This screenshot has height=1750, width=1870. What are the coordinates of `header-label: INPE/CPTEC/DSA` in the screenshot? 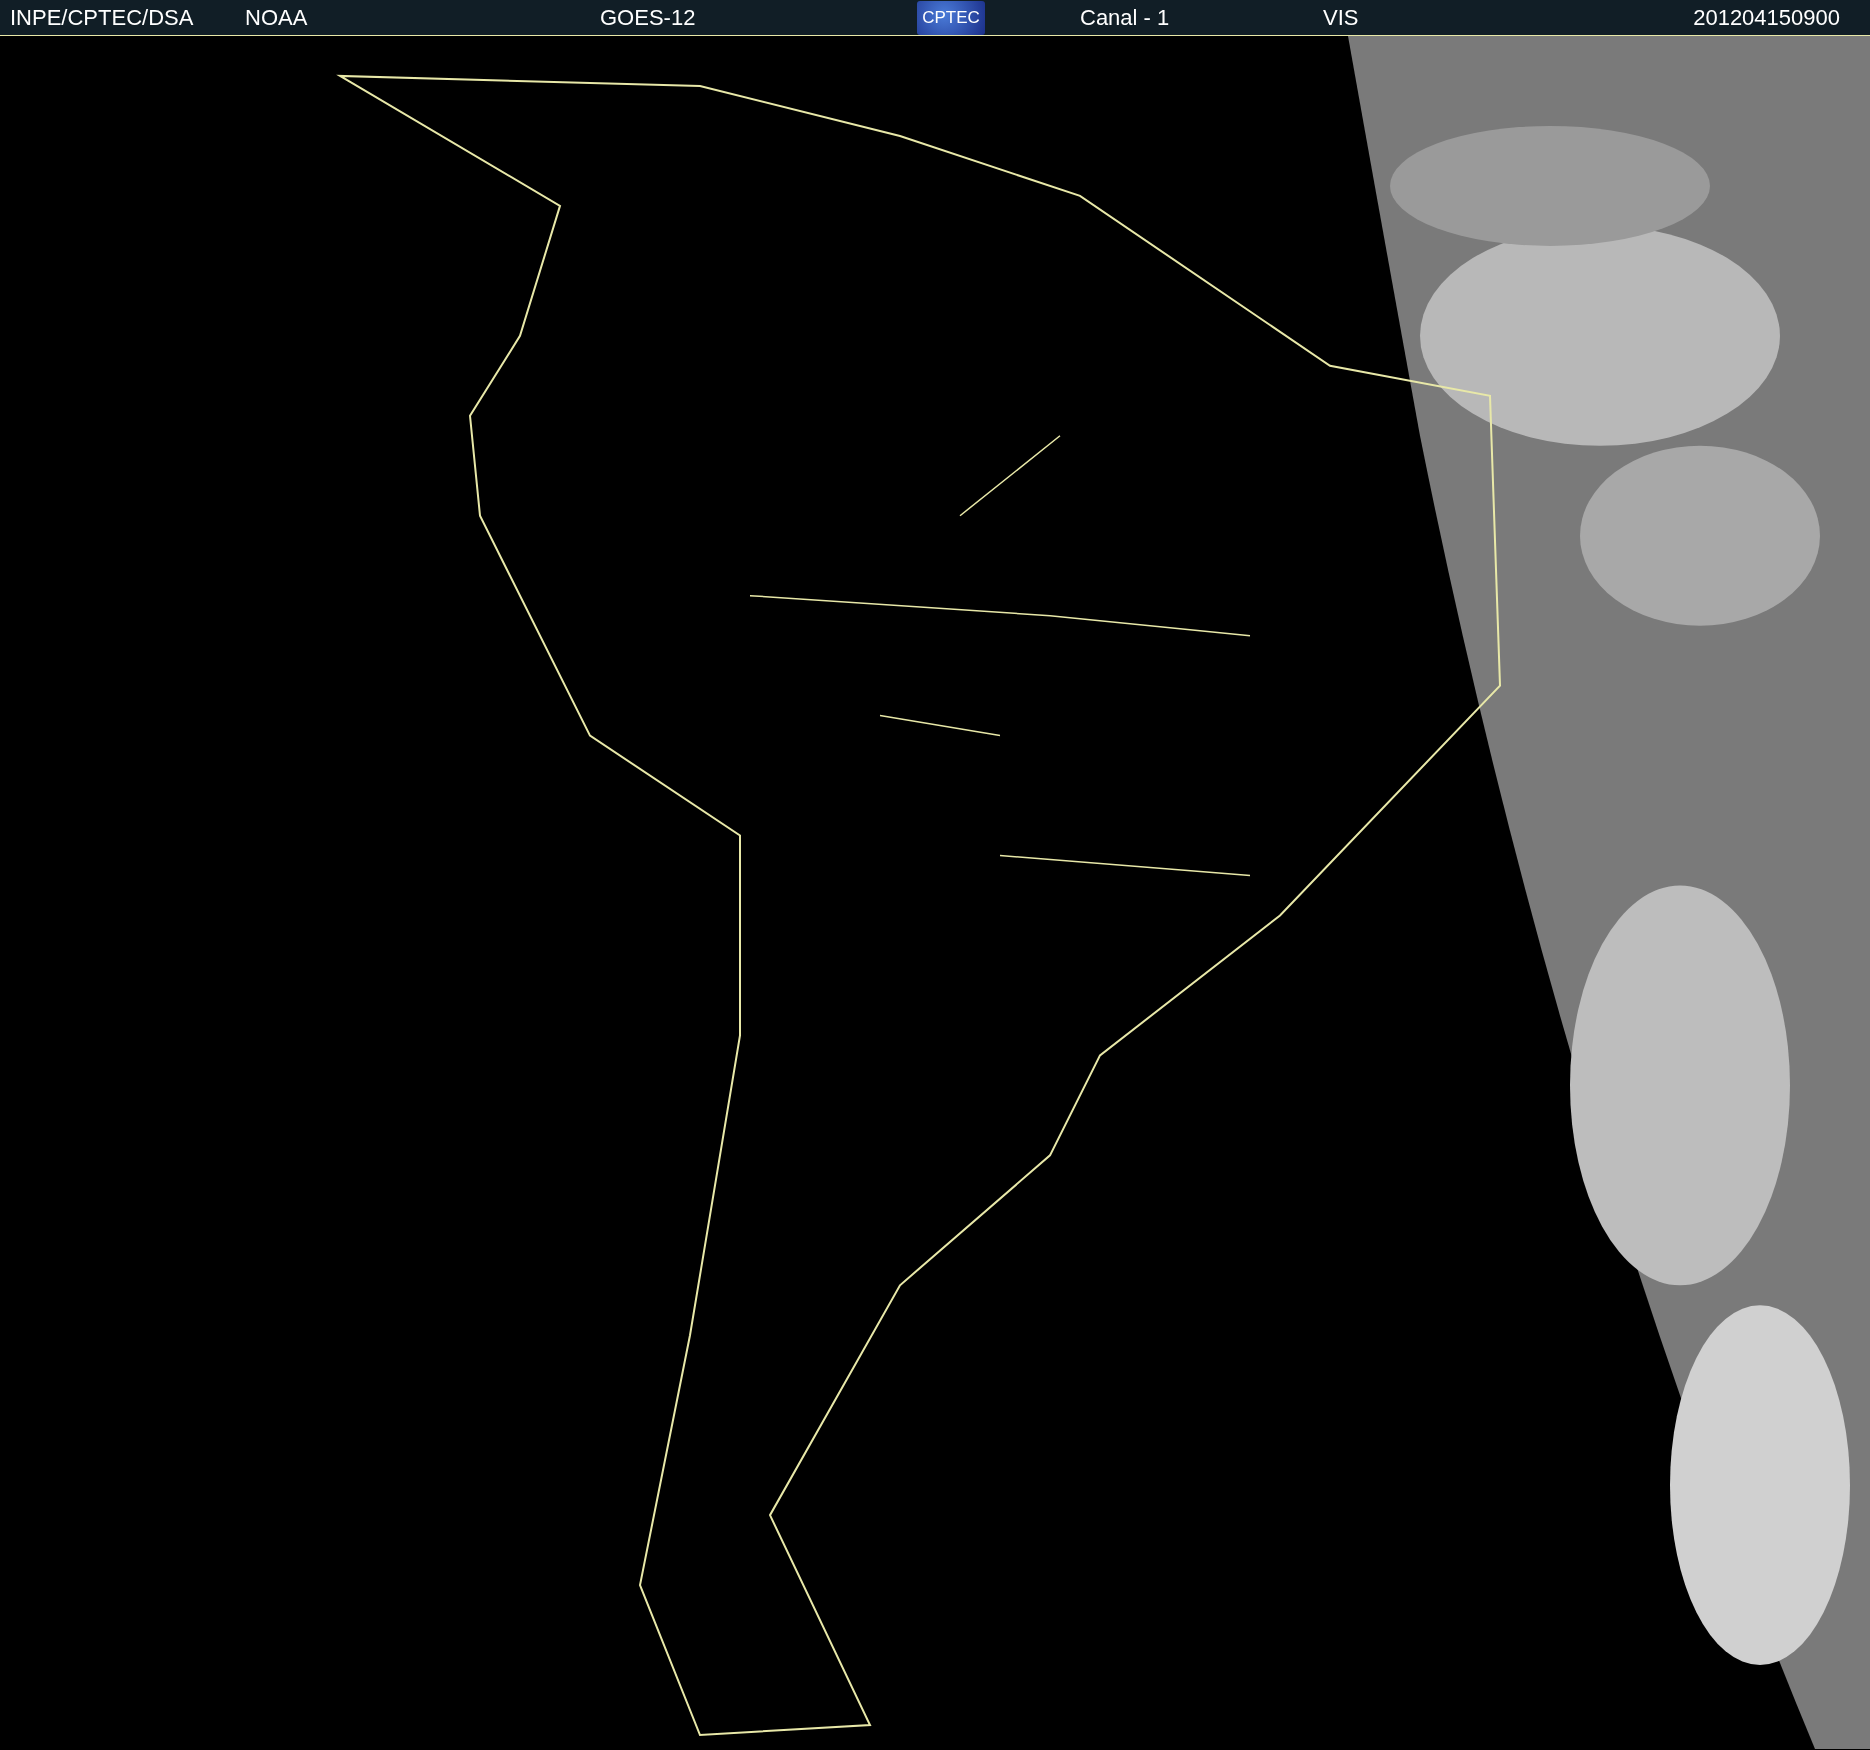 It's located at (102, 17).